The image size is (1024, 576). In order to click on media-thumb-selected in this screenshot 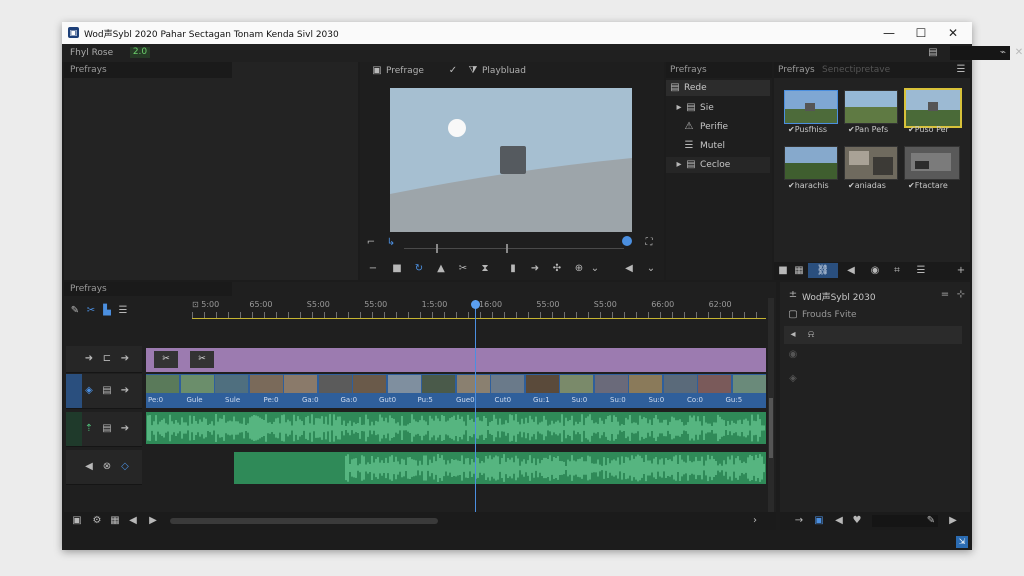, I will do `click(933, 108)`.